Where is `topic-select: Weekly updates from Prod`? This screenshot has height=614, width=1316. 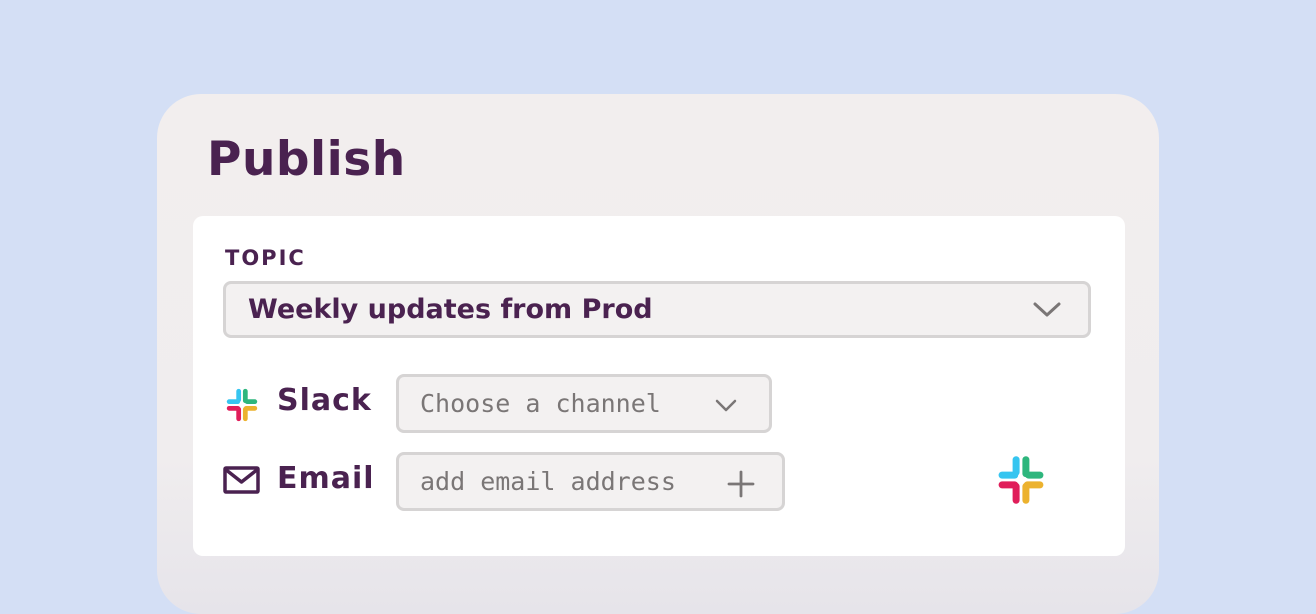
topic-select: Weekly updates from Prod is located at coordinates (657, 309).